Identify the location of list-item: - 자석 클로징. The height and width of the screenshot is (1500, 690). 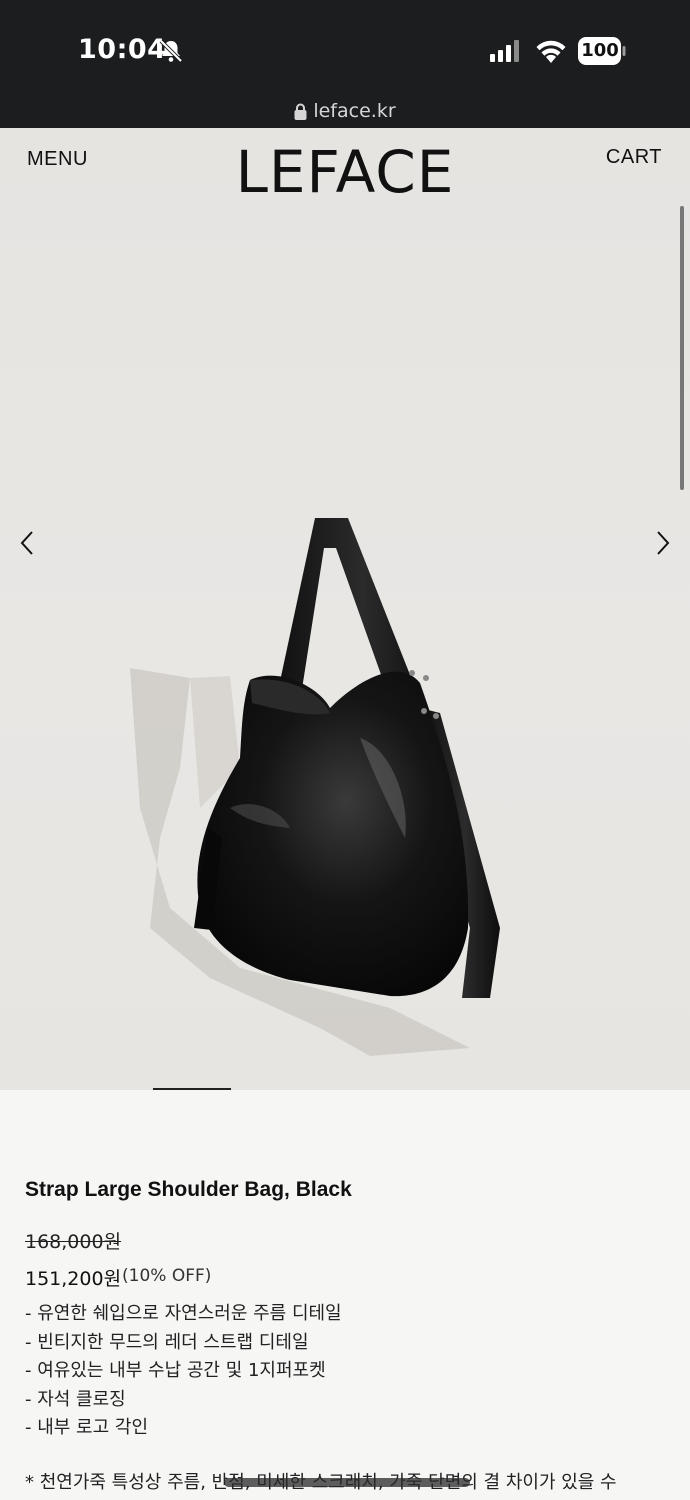
(75, 1399).